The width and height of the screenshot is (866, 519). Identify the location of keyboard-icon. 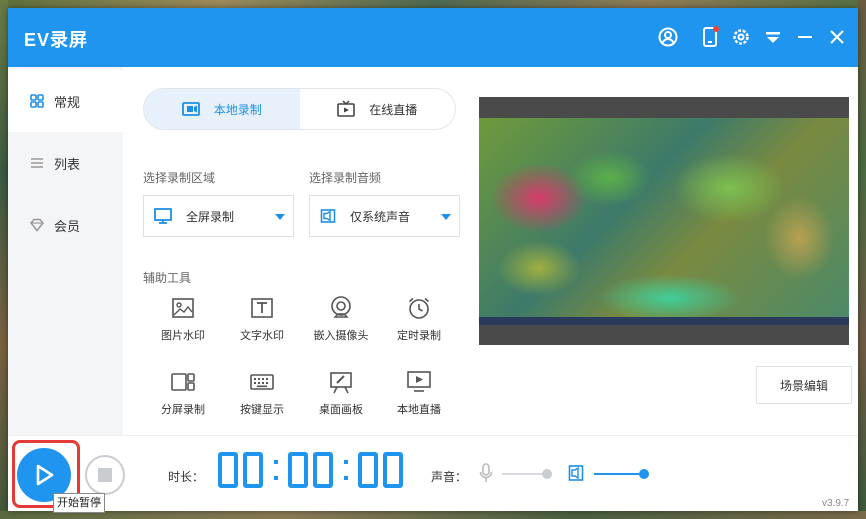
(262, 382).